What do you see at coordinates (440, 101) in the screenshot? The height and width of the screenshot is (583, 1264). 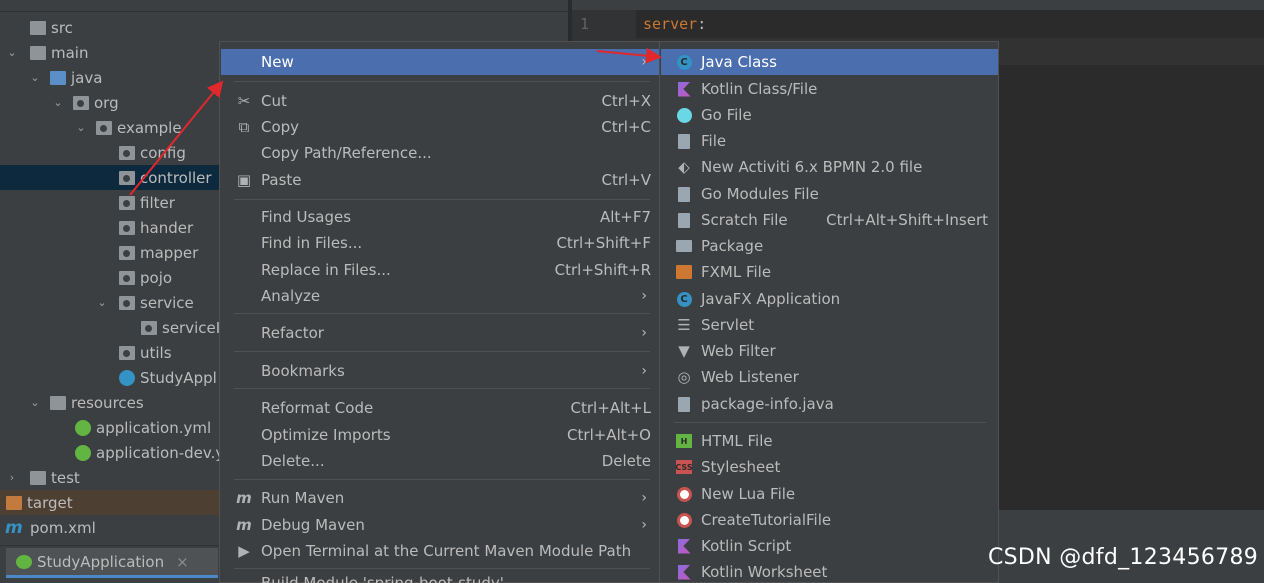 I see `menu-item-cut: ✂ Cut Ctrl+X` at bounding box center [440, 101].